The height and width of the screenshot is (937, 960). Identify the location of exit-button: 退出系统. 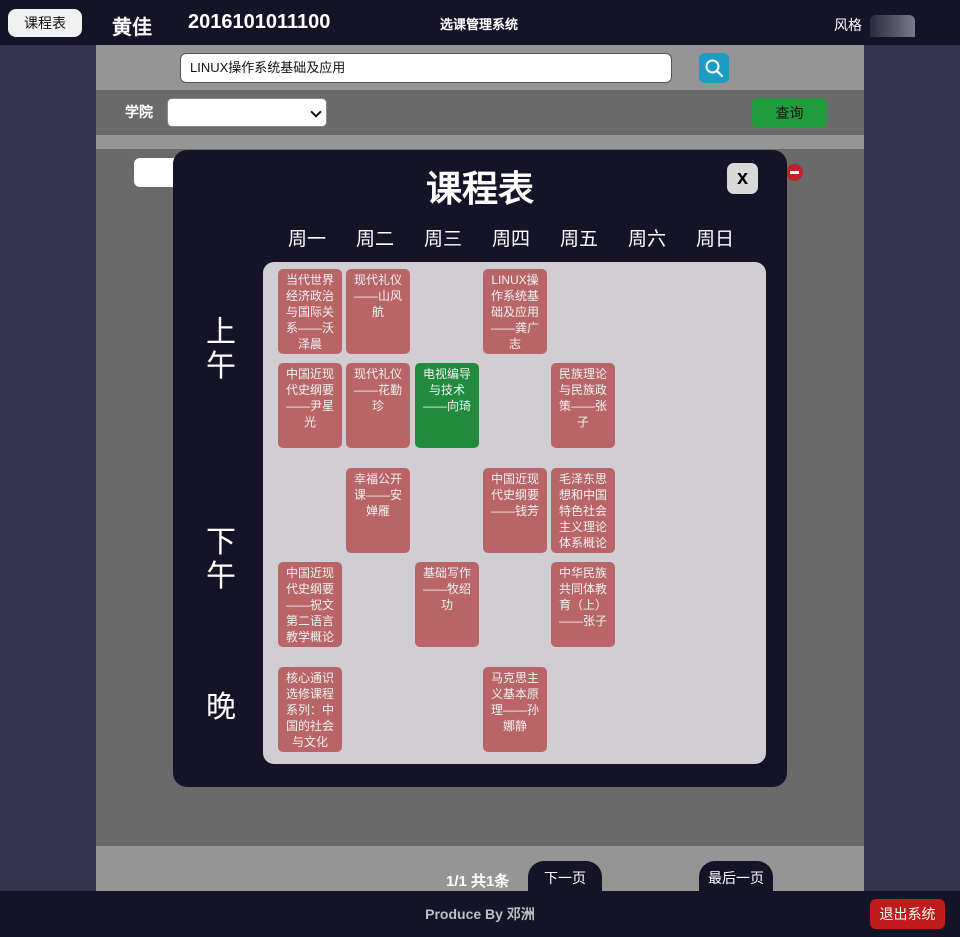
(907, 914).